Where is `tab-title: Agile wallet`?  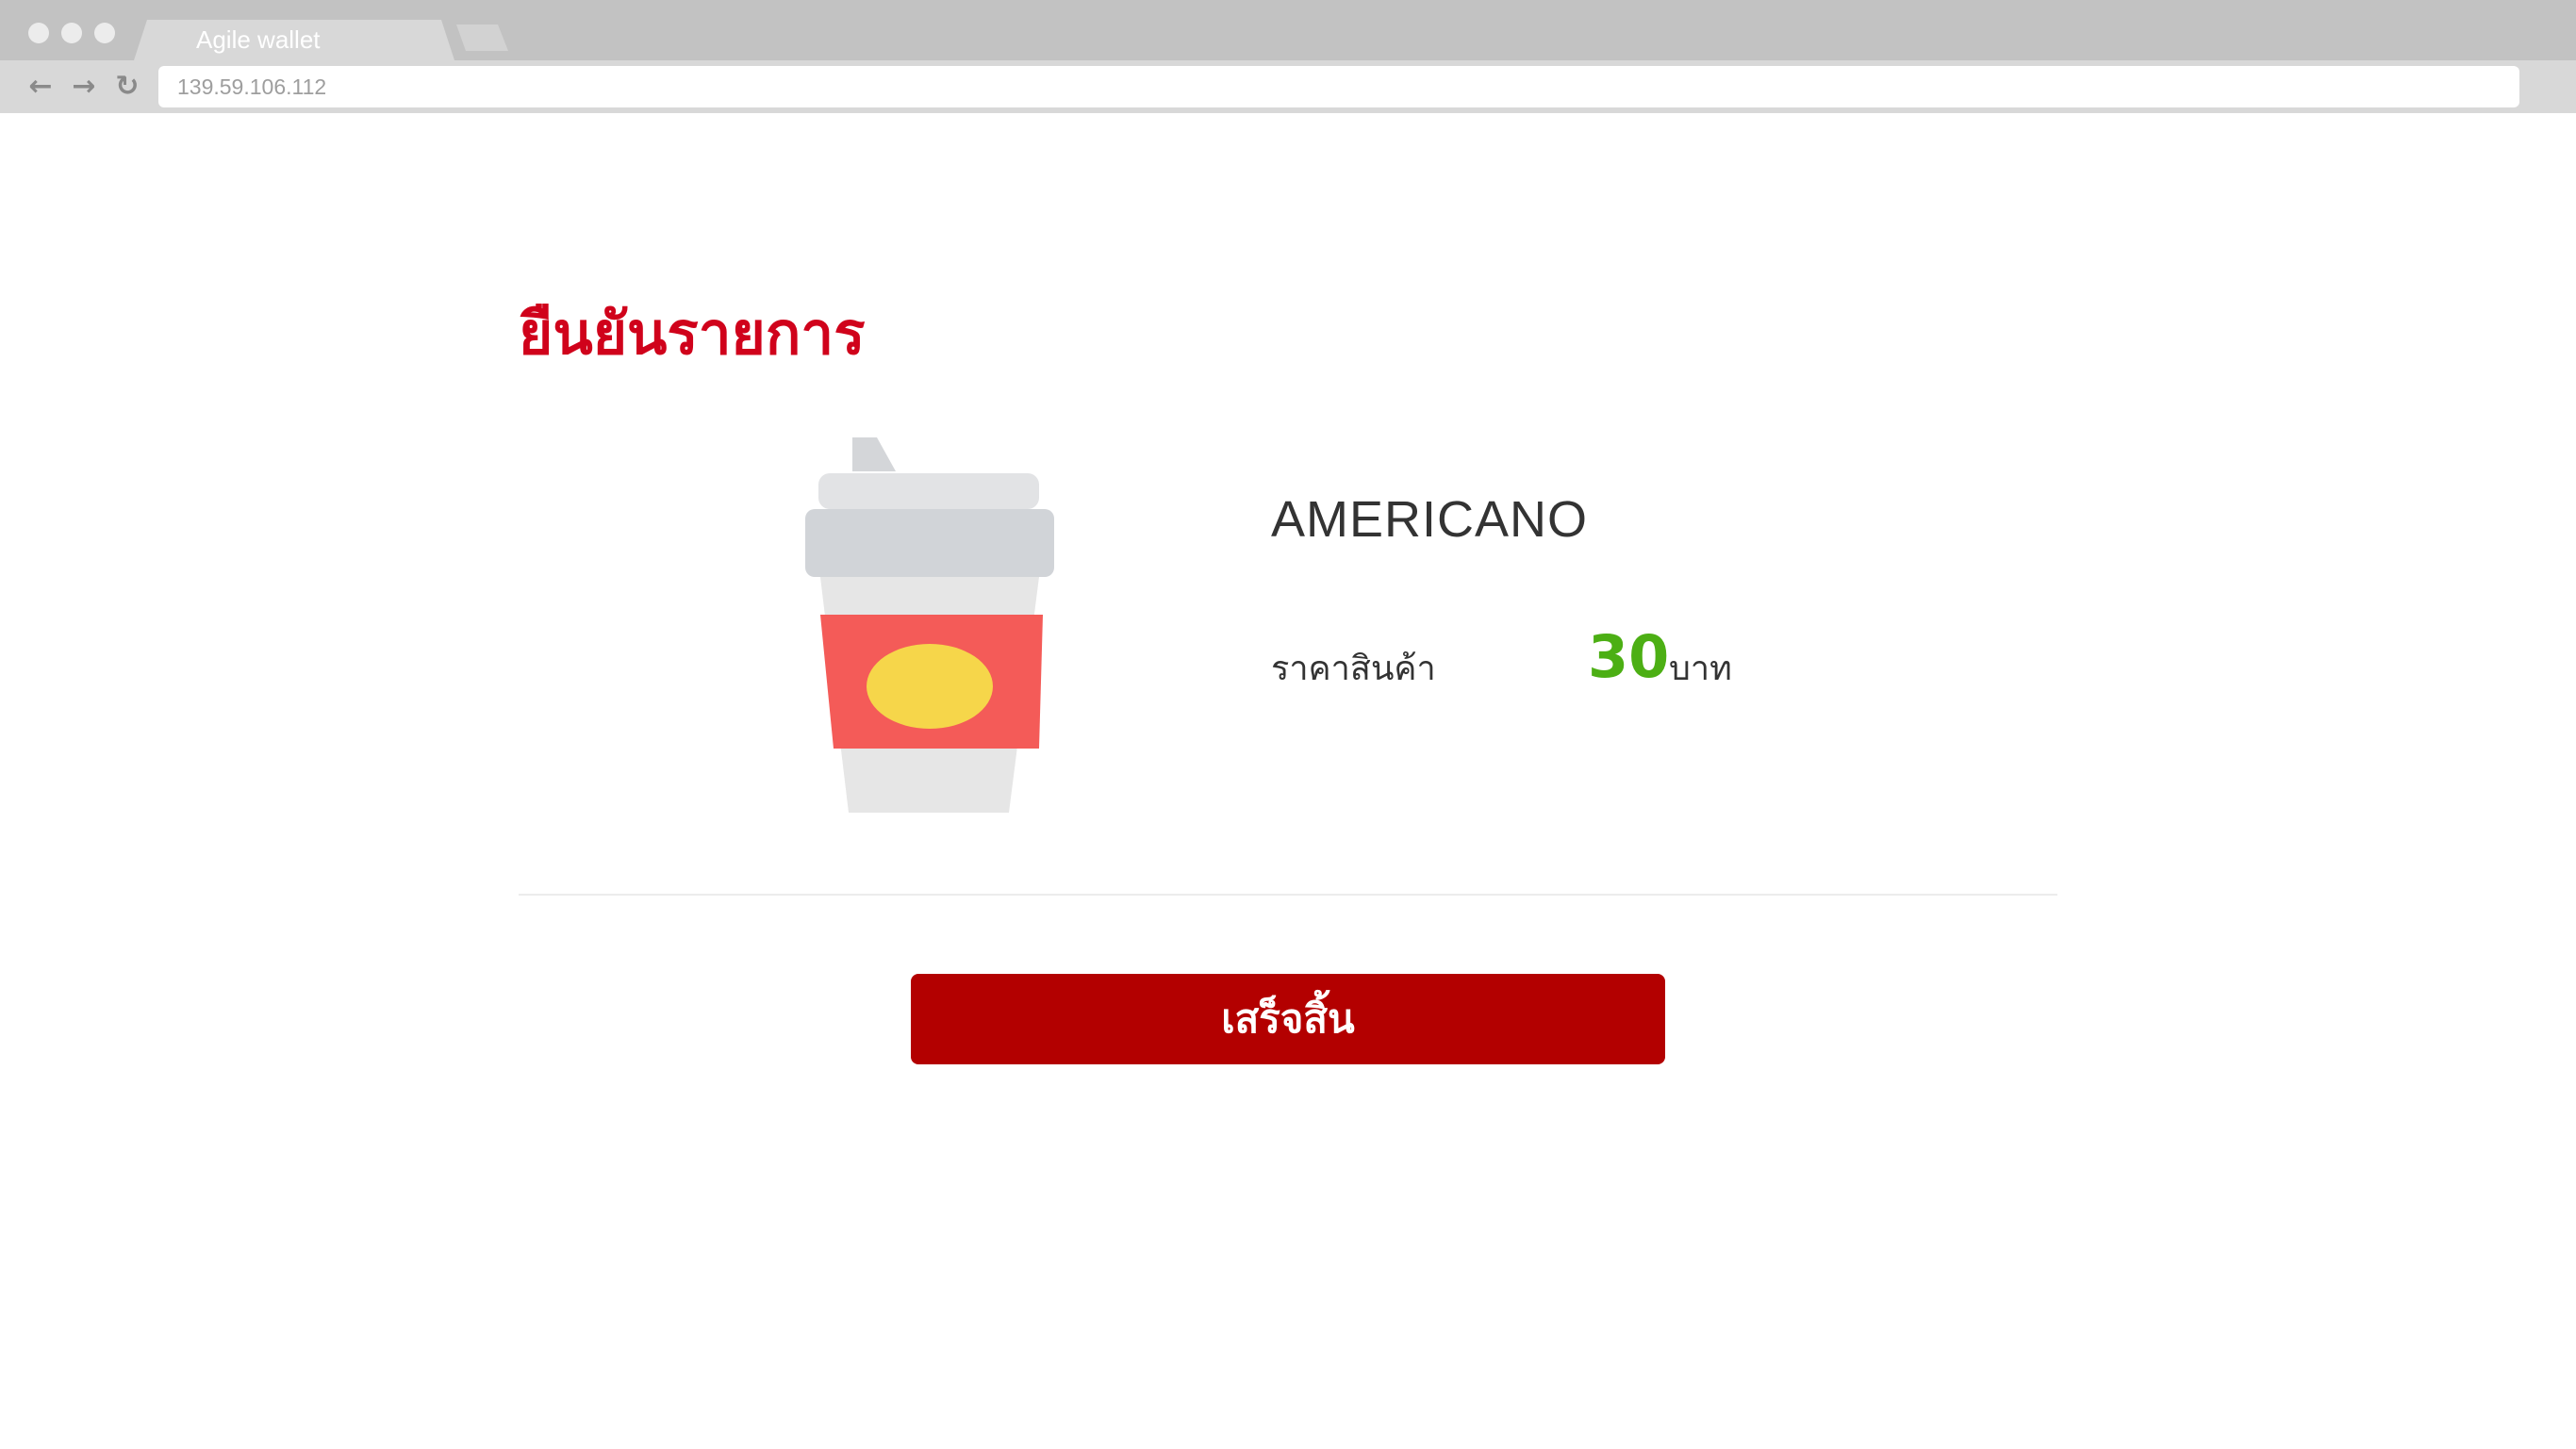 tab-title: Agile wallet is located at coordinates (258, 39).